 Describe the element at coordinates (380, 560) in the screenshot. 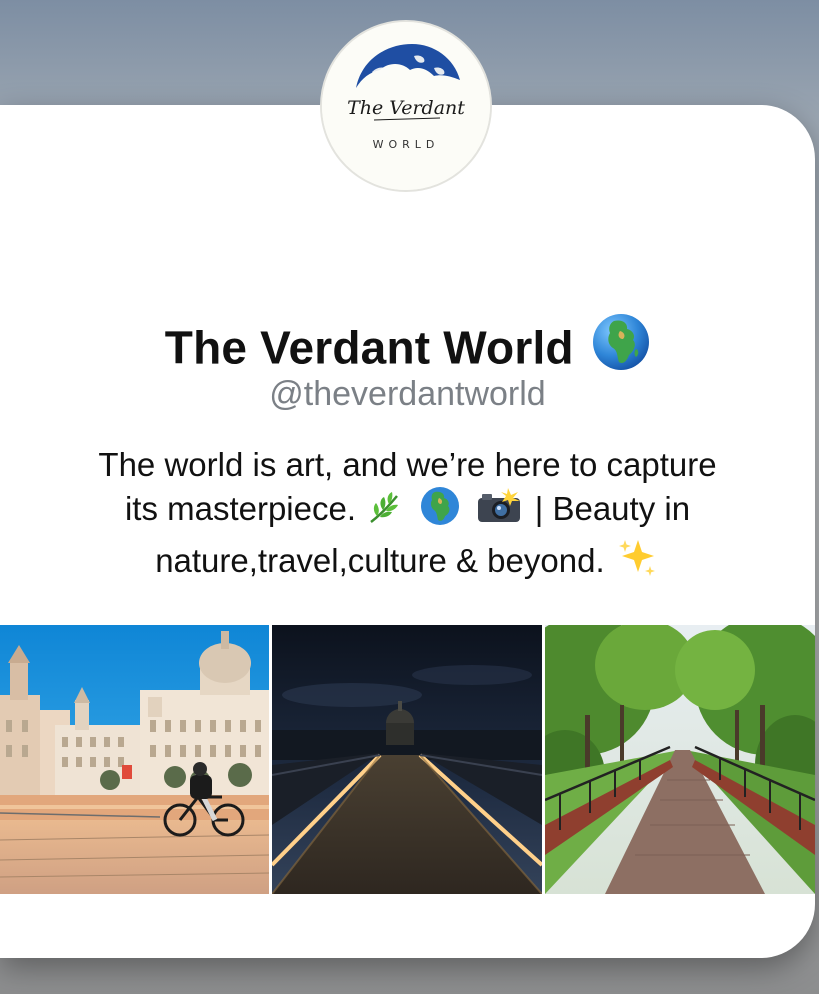

I see `bio-line-3-text: nature,travel,culture & beyond.` at that location.